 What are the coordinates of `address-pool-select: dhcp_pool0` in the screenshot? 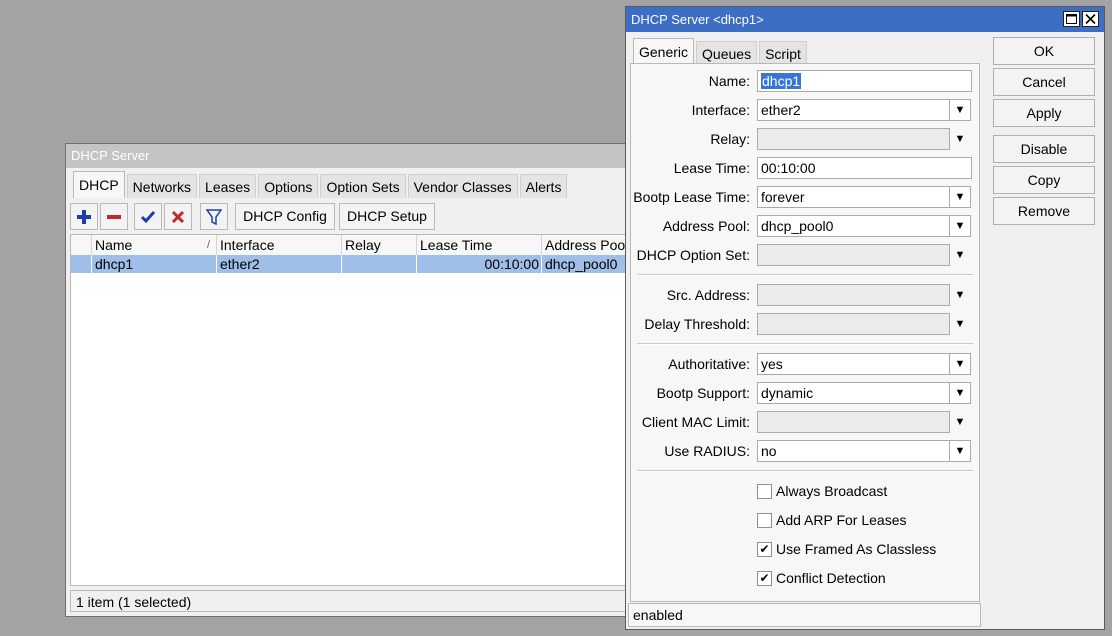 It's located at (853, 226).